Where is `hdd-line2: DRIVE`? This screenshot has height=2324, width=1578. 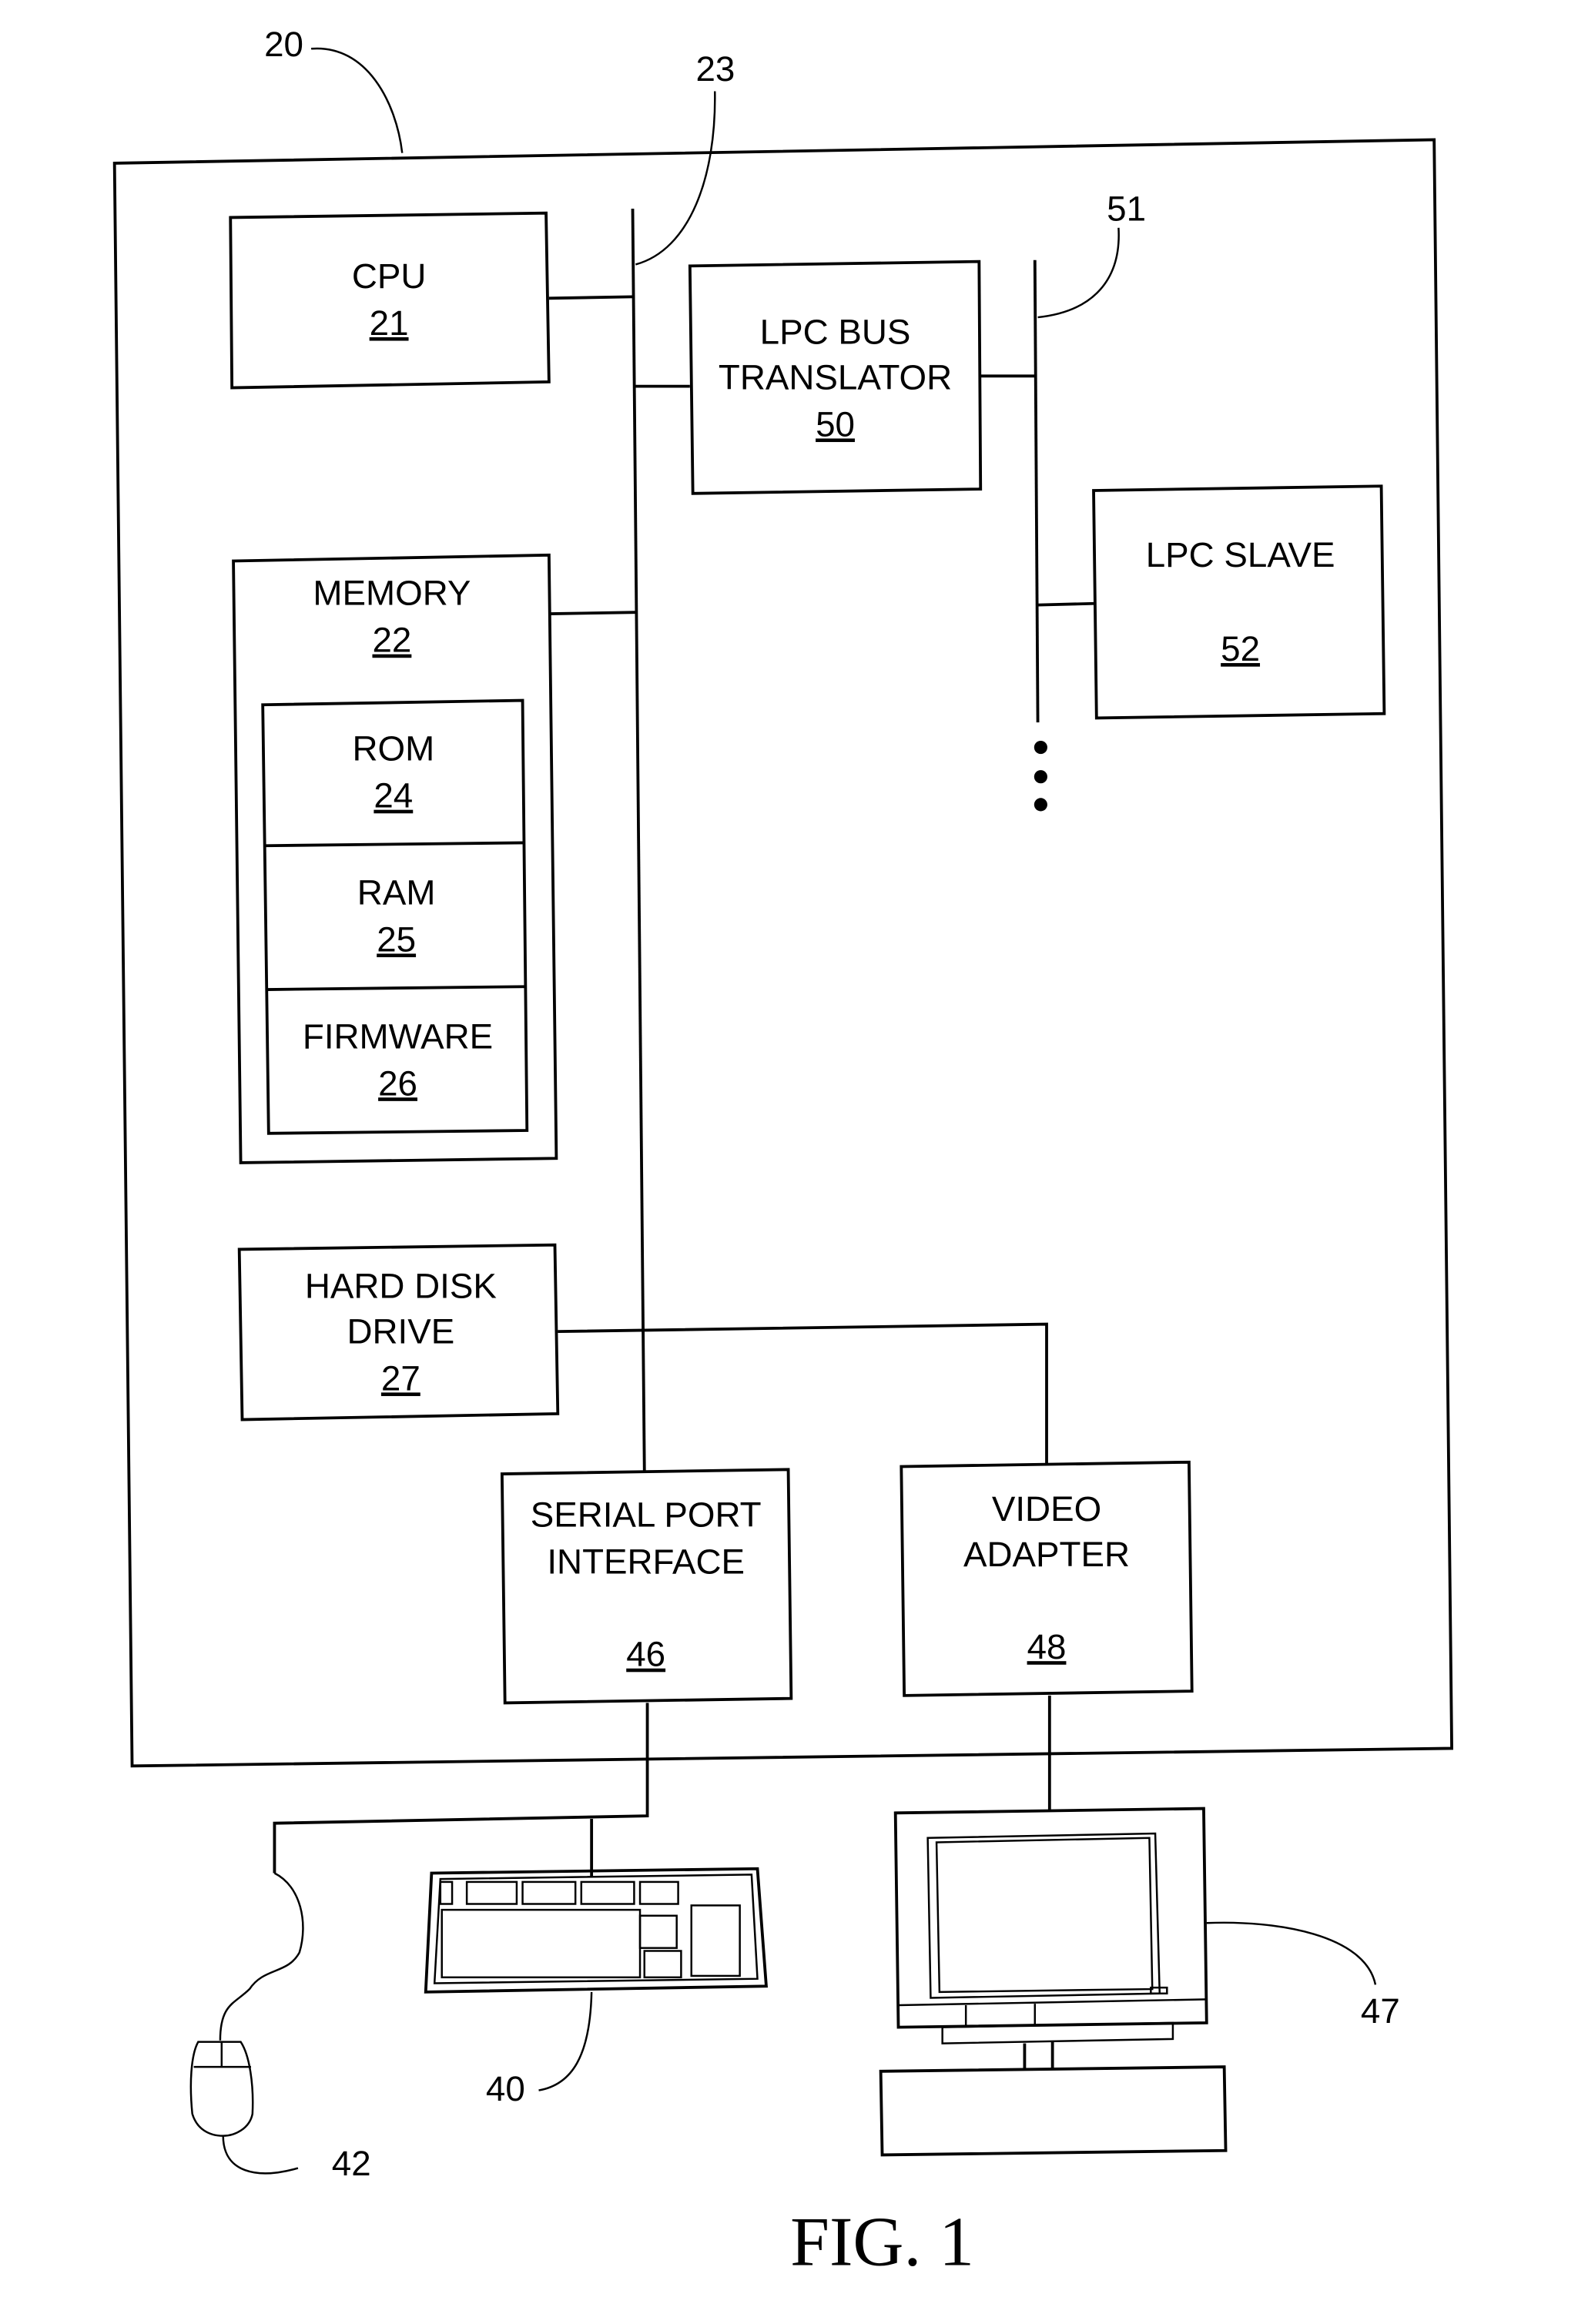
hdd-line2: DRIVE is located at coordinates (400, 1331).